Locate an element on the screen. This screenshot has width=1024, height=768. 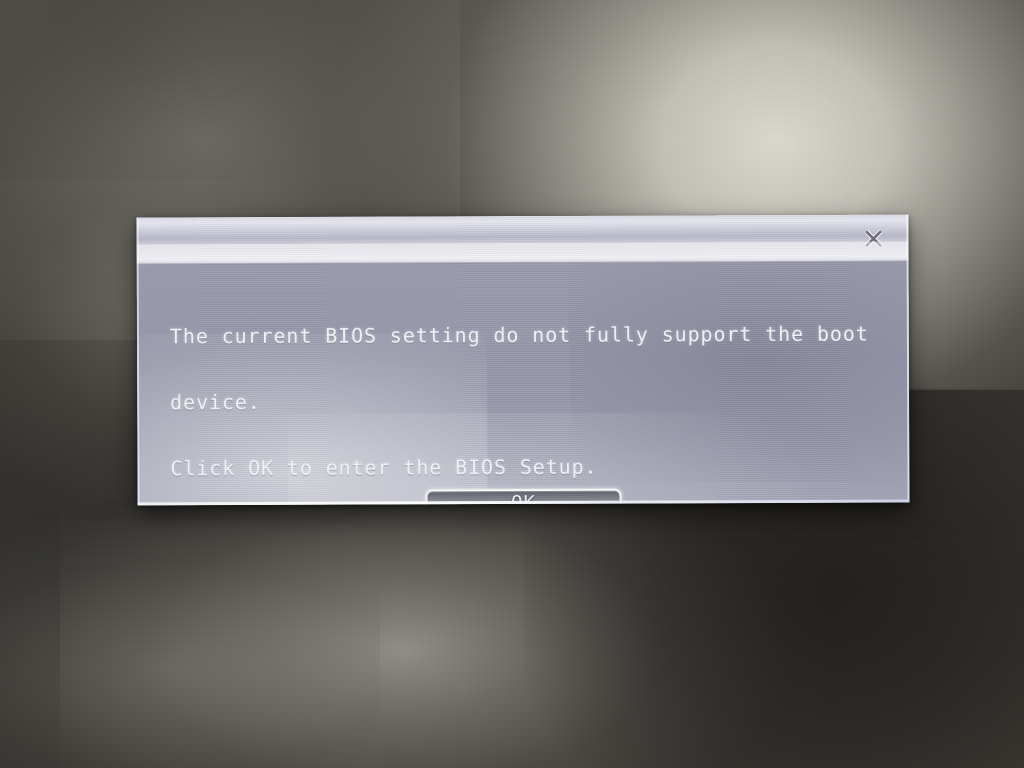
close-icon is located at coordinates (873, 239).